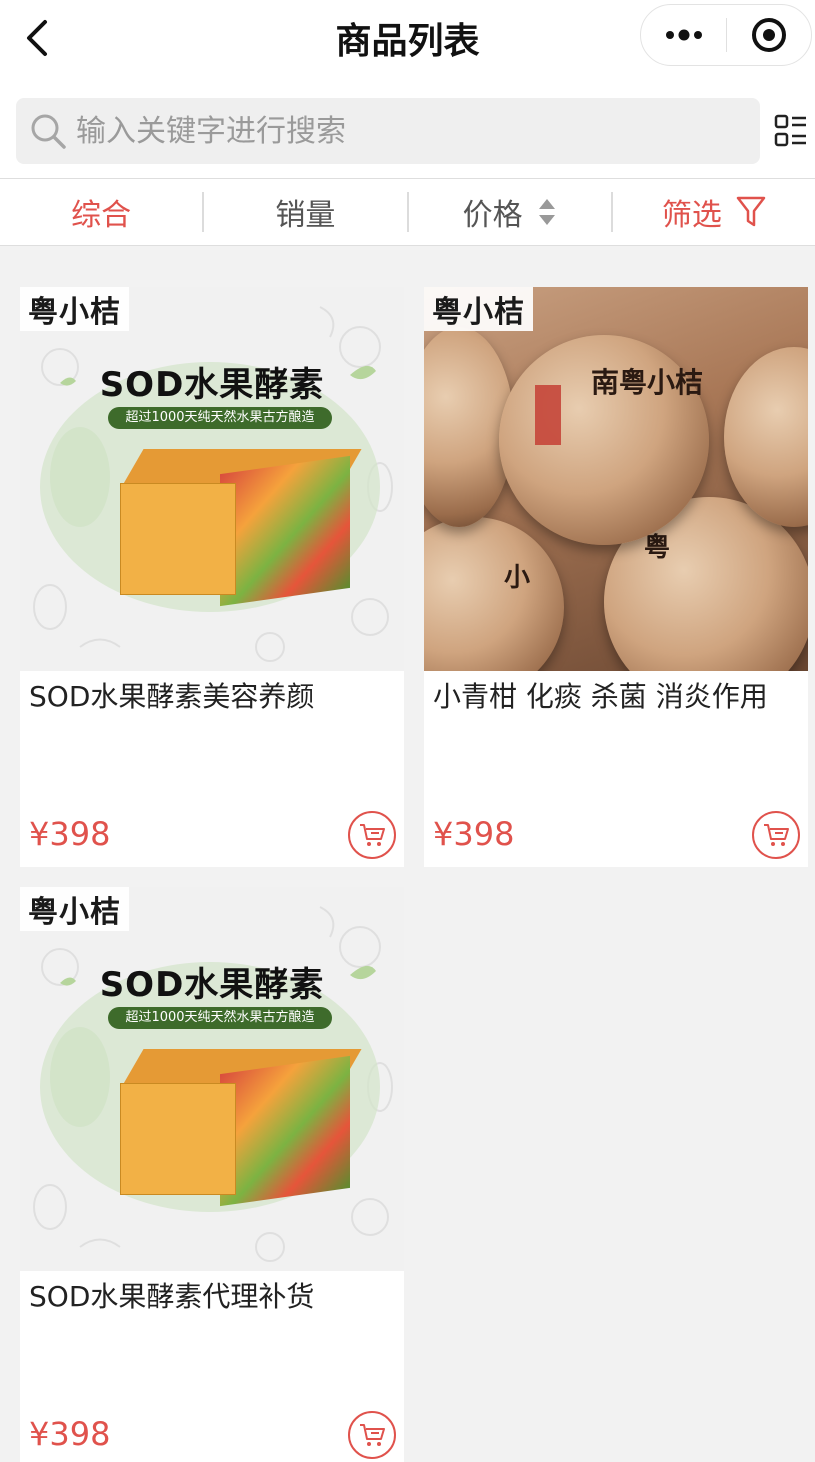  I want to click on tangerine-image-background: 小 粤 南粤小桔, so click(616, 479).